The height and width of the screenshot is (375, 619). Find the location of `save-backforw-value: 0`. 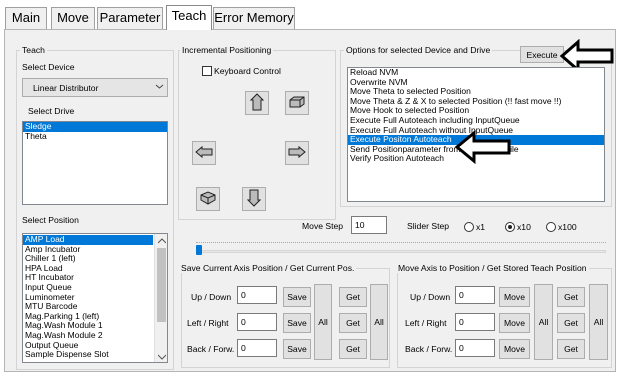

save-backforw-value: 0 is located at coordinates (257, 348).